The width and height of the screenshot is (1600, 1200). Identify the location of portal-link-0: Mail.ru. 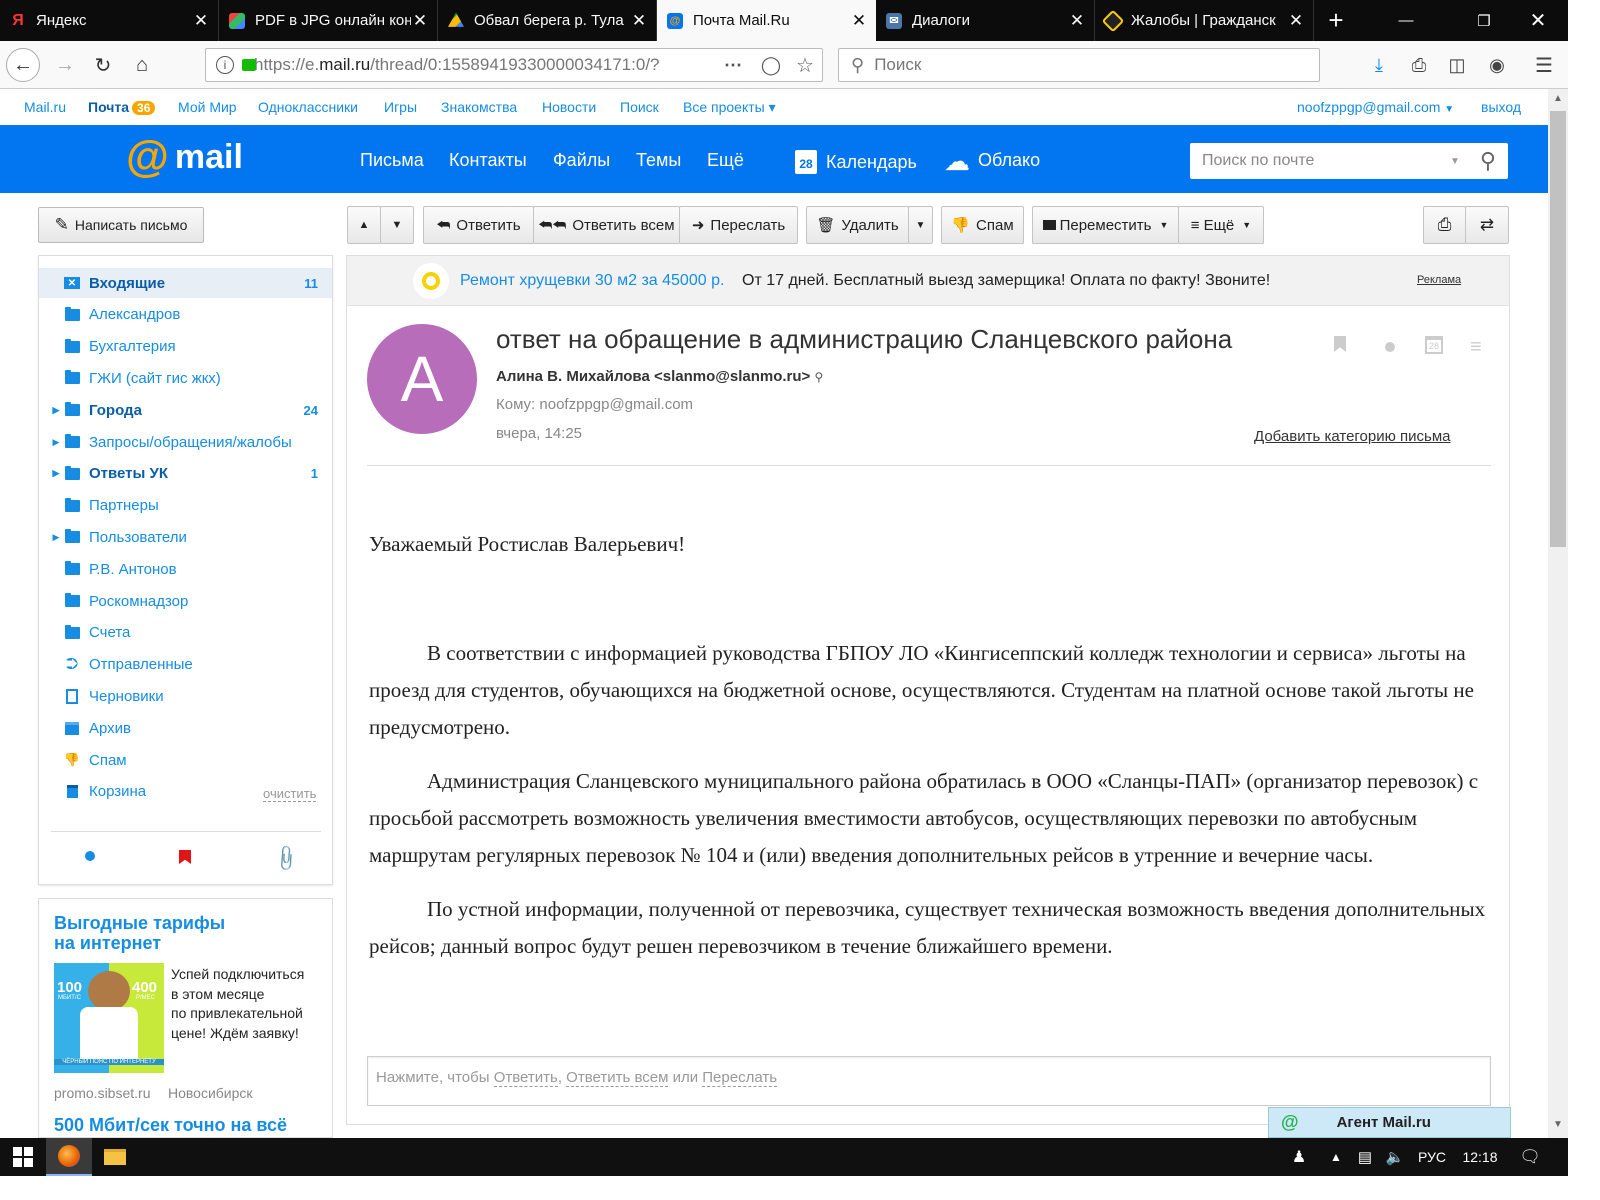
(45, 107).